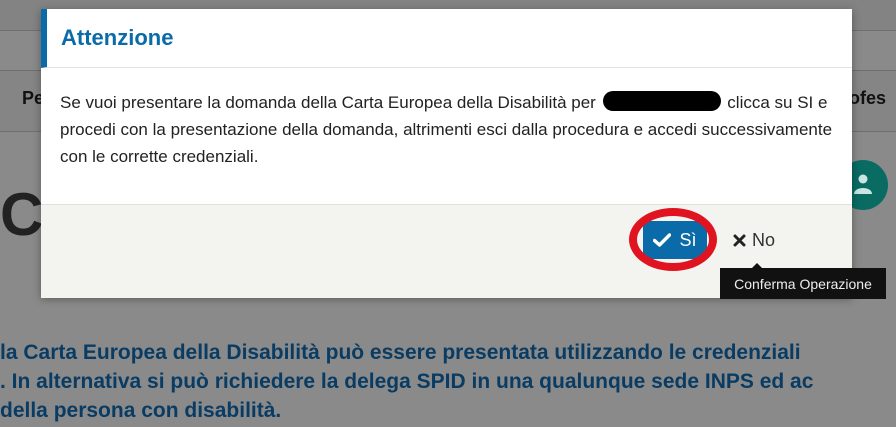 The height and width of the screenshot is (427, 896). I want to click on highlight-circle, so click(673, 239).